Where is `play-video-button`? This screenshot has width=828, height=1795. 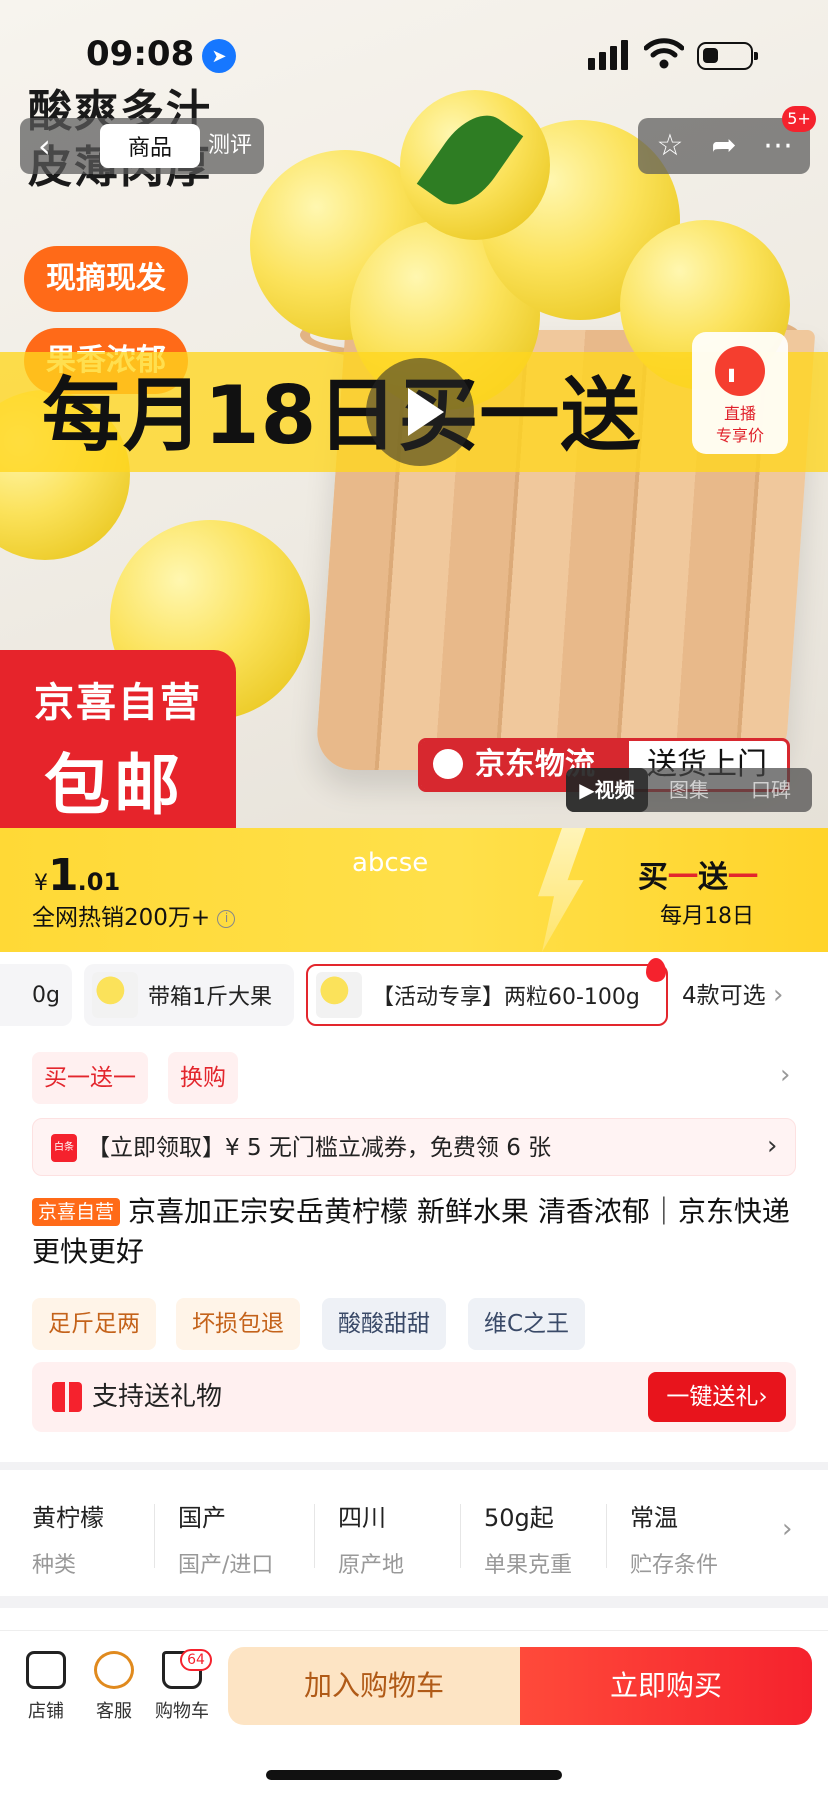 play-video-button is located at coordinates (420, 412).